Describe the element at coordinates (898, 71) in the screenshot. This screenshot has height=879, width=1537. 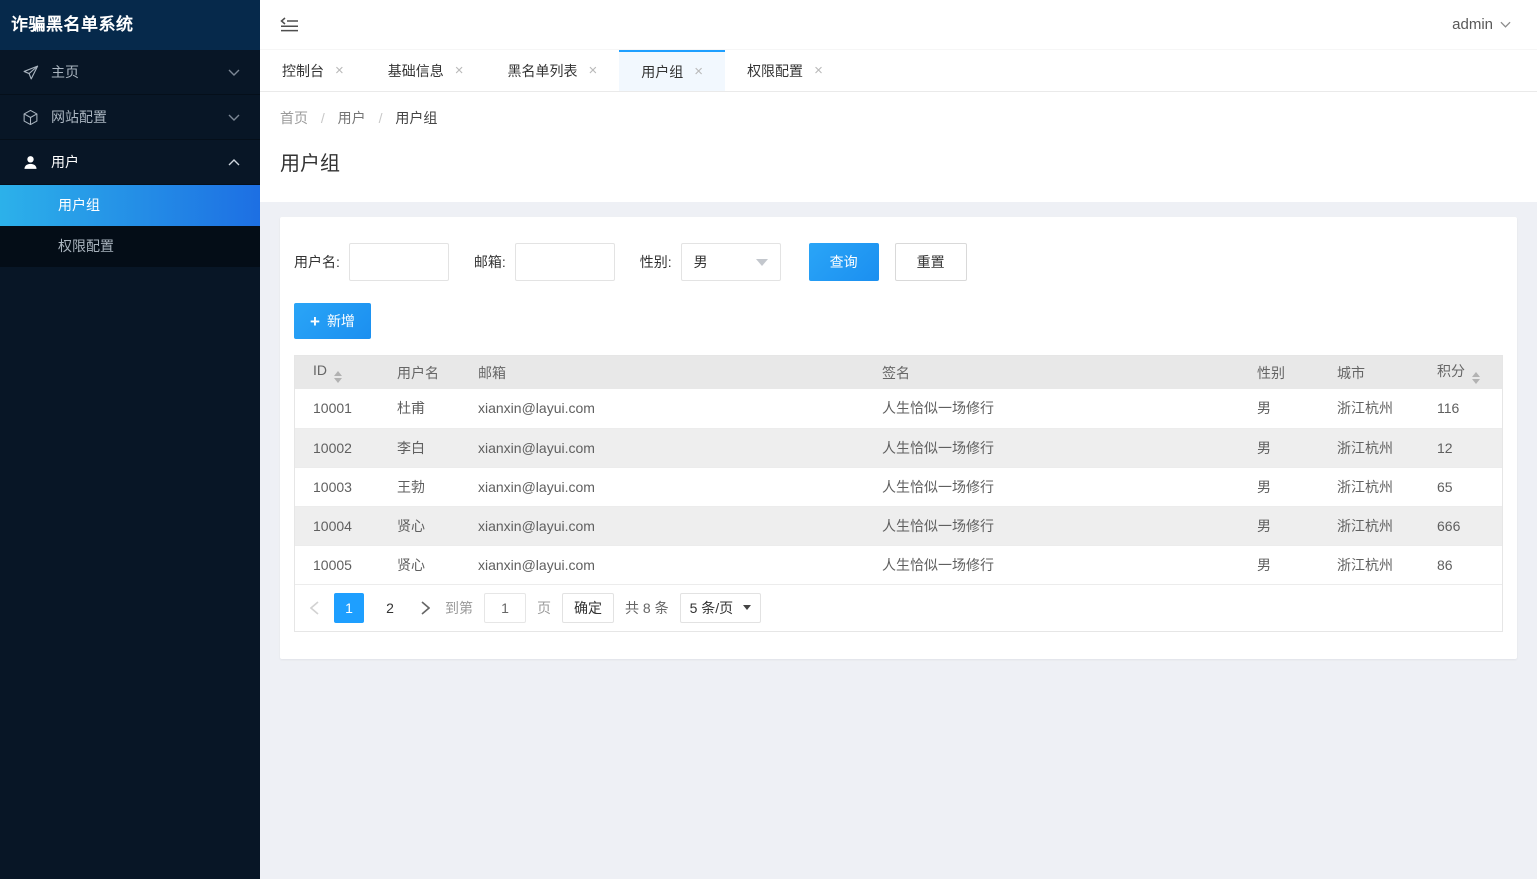
I see `tab-bar: 控制台 × 基础信息 × 黑名单列表 × 用户组 × 权限配置 ×` at that location.